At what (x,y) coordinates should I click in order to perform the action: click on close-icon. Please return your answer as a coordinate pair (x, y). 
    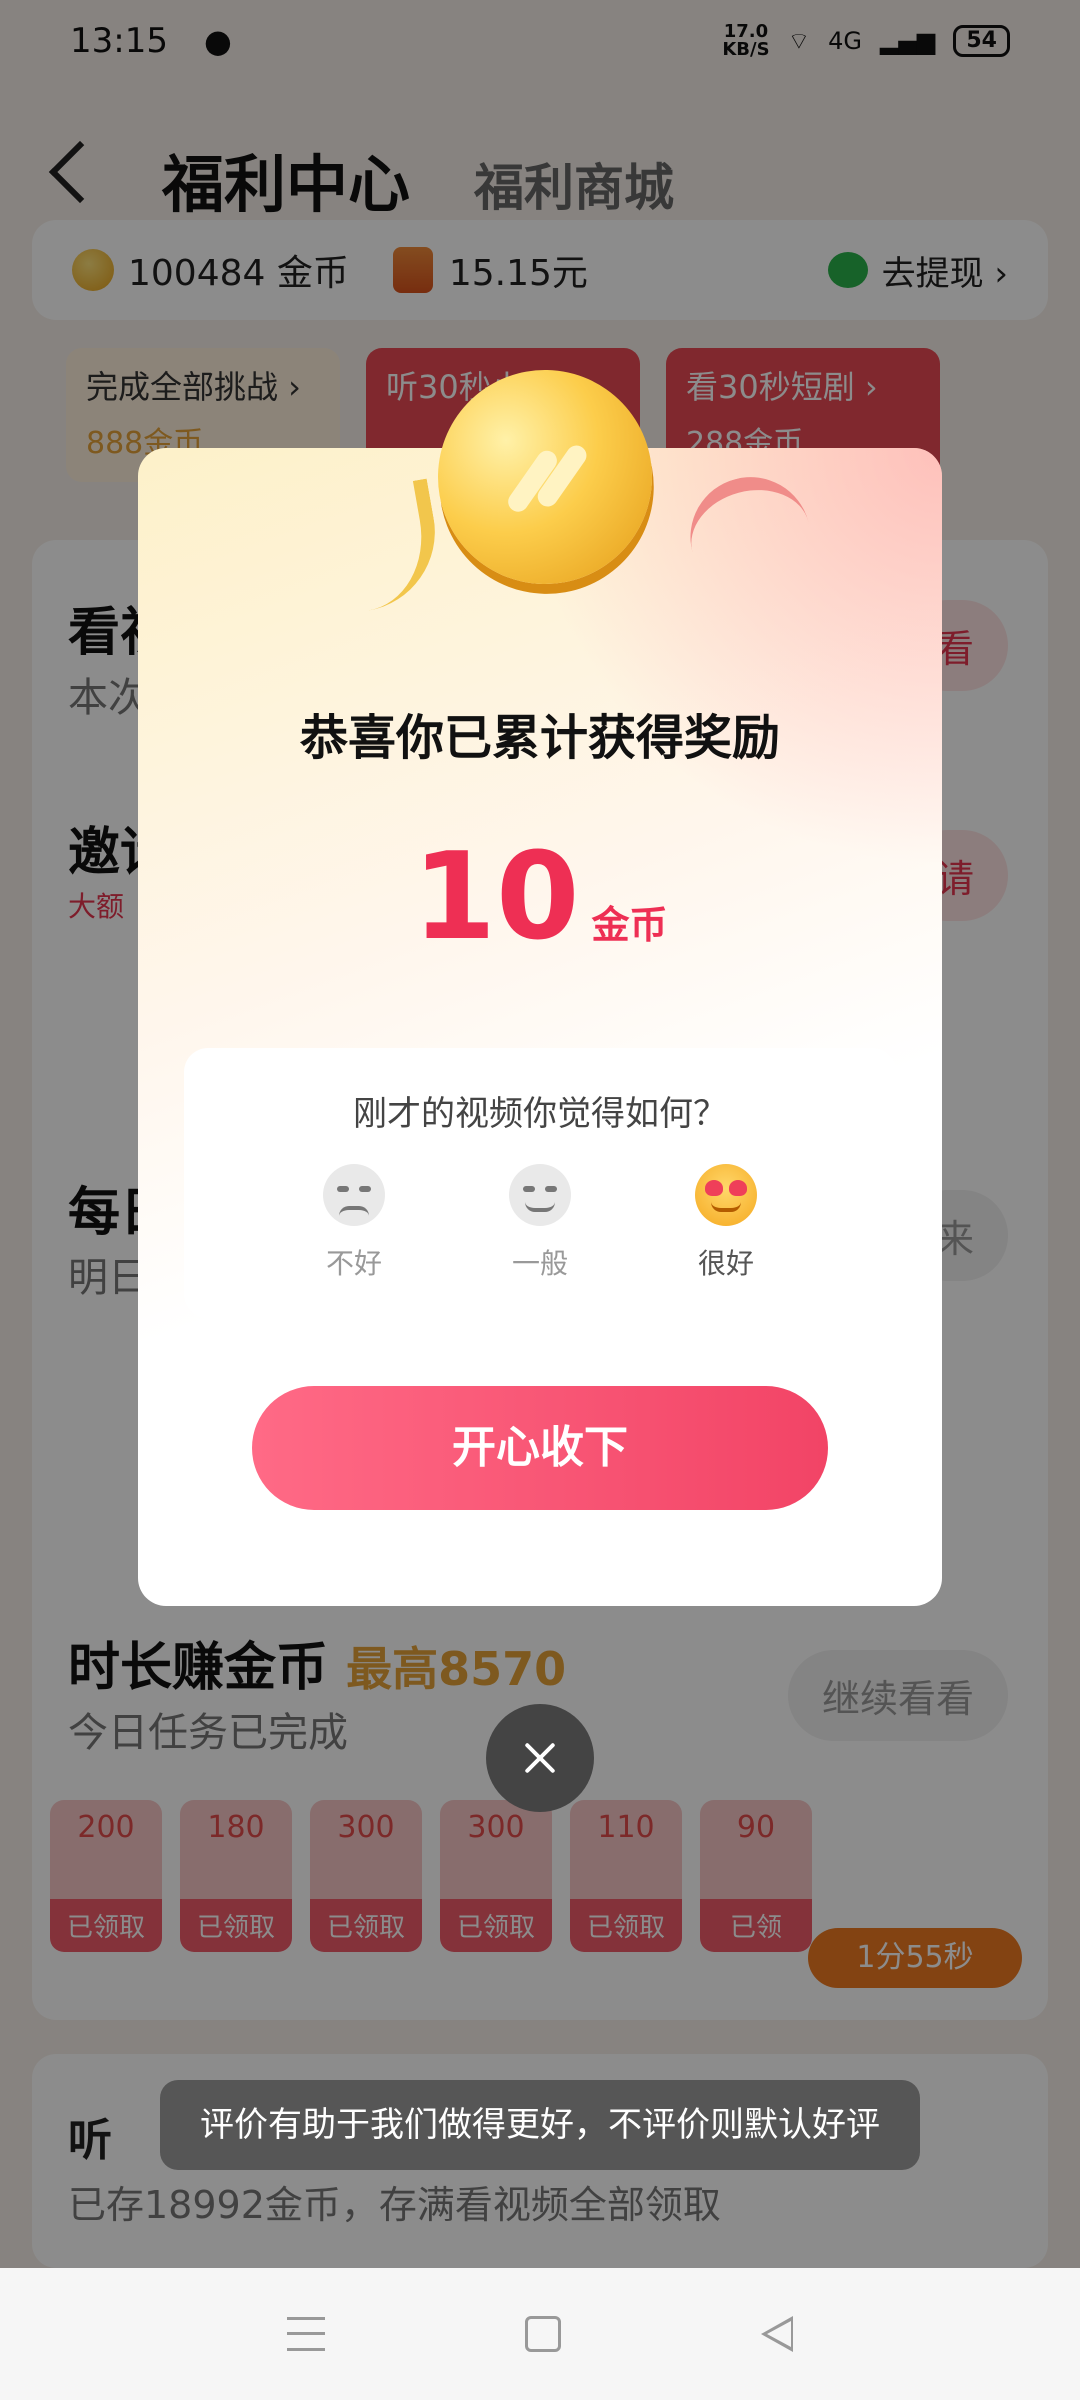
    Looking at the image, I should click on (540, 1758).